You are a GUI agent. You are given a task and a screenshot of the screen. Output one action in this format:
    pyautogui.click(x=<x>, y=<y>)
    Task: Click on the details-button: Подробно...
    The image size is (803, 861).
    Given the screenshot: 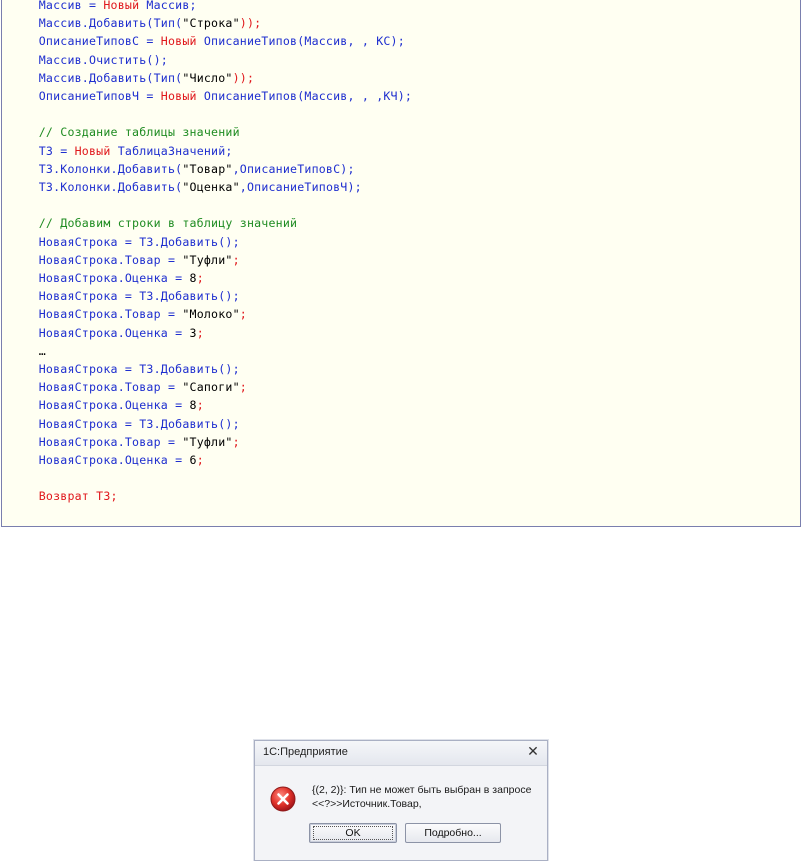 What is the action you would take?
    pyautogui.click(x=453, y=833)
    